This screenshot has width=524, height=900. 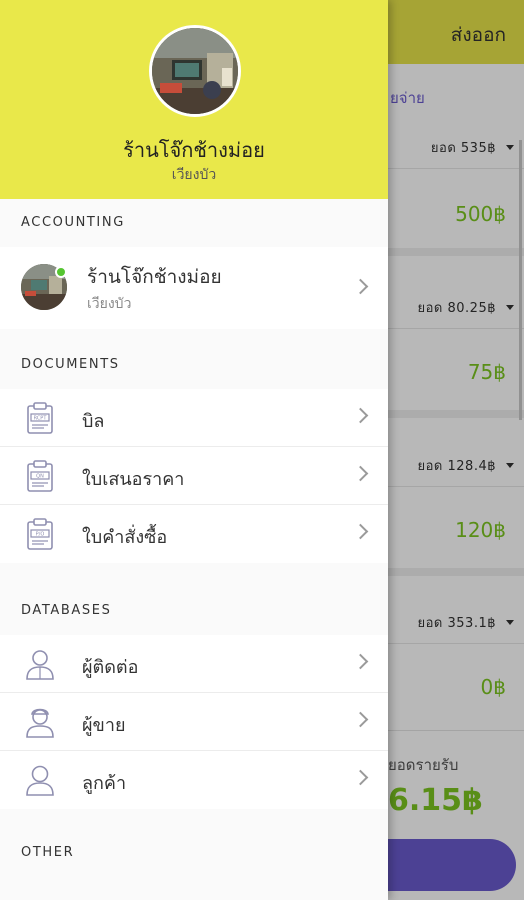 What do you see at coordinates (194, 175) in the screenshot?
I see `shop-location: เวียงบัว` at bounding box center [194, 175].